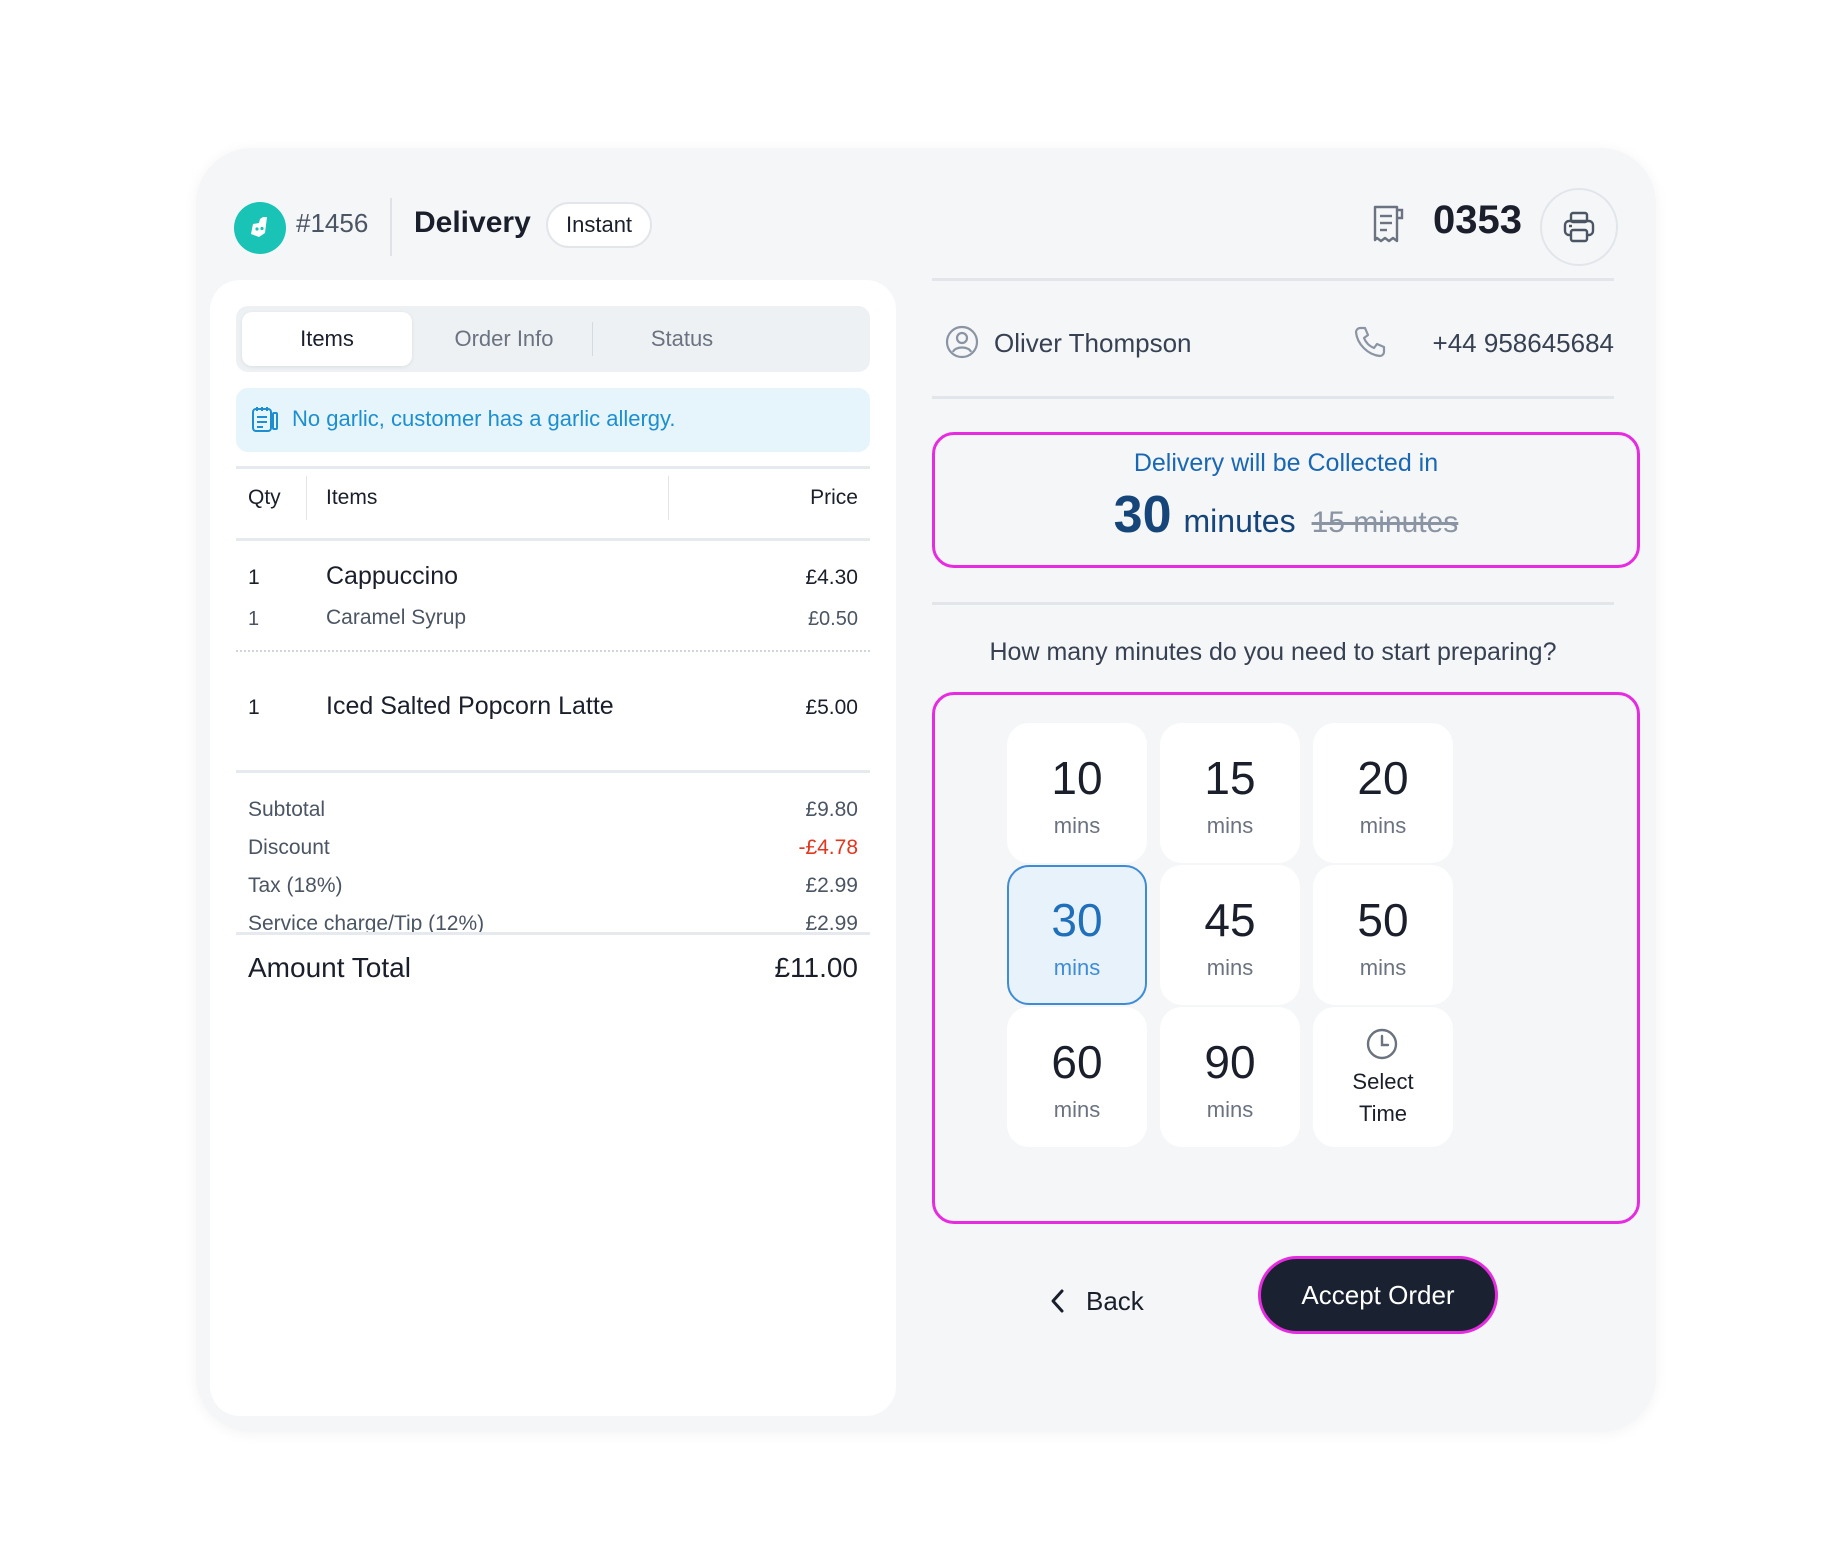 The width and height of the screenshot is (1834, 1568). What do you see at coordinates (504, 339) in the screenshot?
I see `tab-order-info: Order Info` at bounding box center [504, 339].